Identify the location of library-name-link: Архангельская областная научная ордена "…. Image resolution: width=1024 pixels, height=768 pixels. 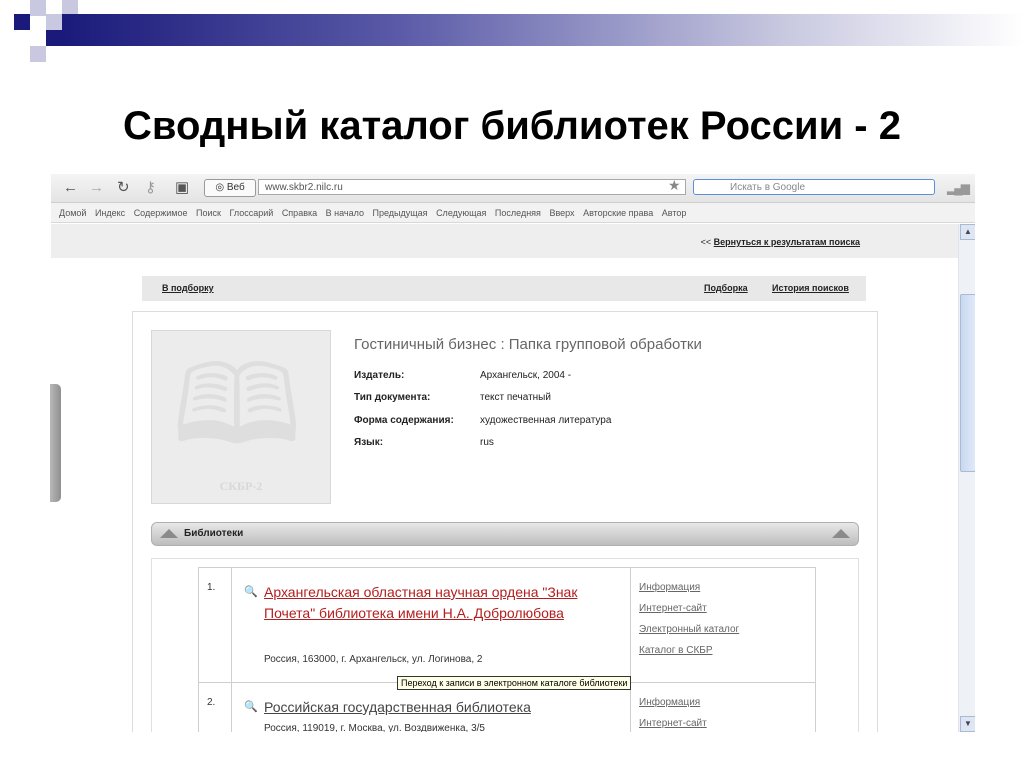
(439, 603).